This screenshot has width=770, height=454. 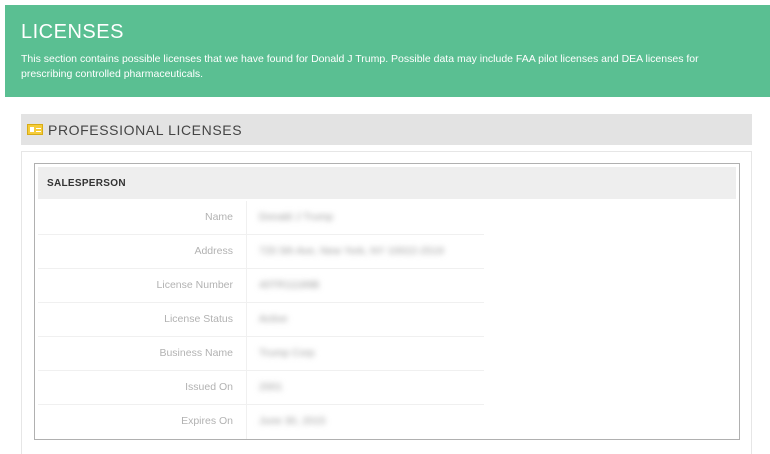 I want to click on row-value: 40TR11189B, so click(x=289, y=285).